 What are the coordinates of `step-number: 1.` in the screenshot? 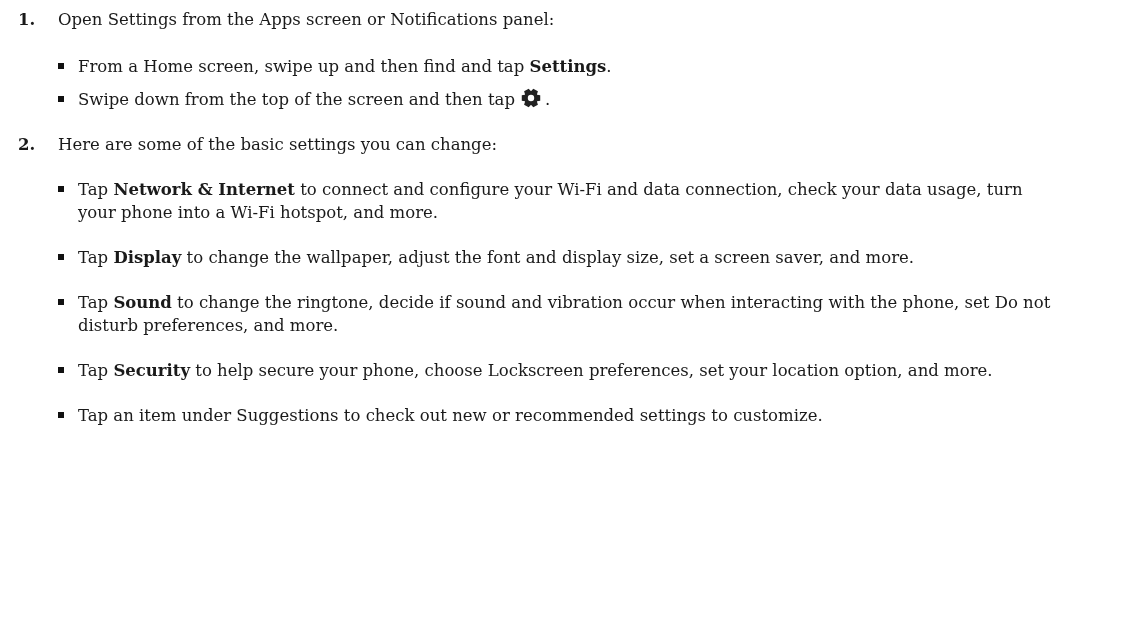 It's located at (27, 20).